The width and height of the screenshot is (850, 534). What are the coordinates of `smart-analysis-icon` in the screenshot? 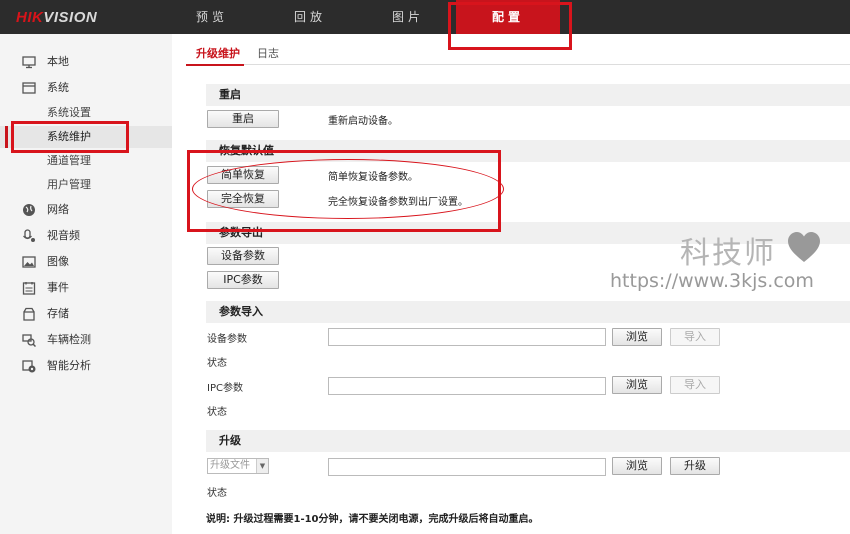 It's located at (29, 366).